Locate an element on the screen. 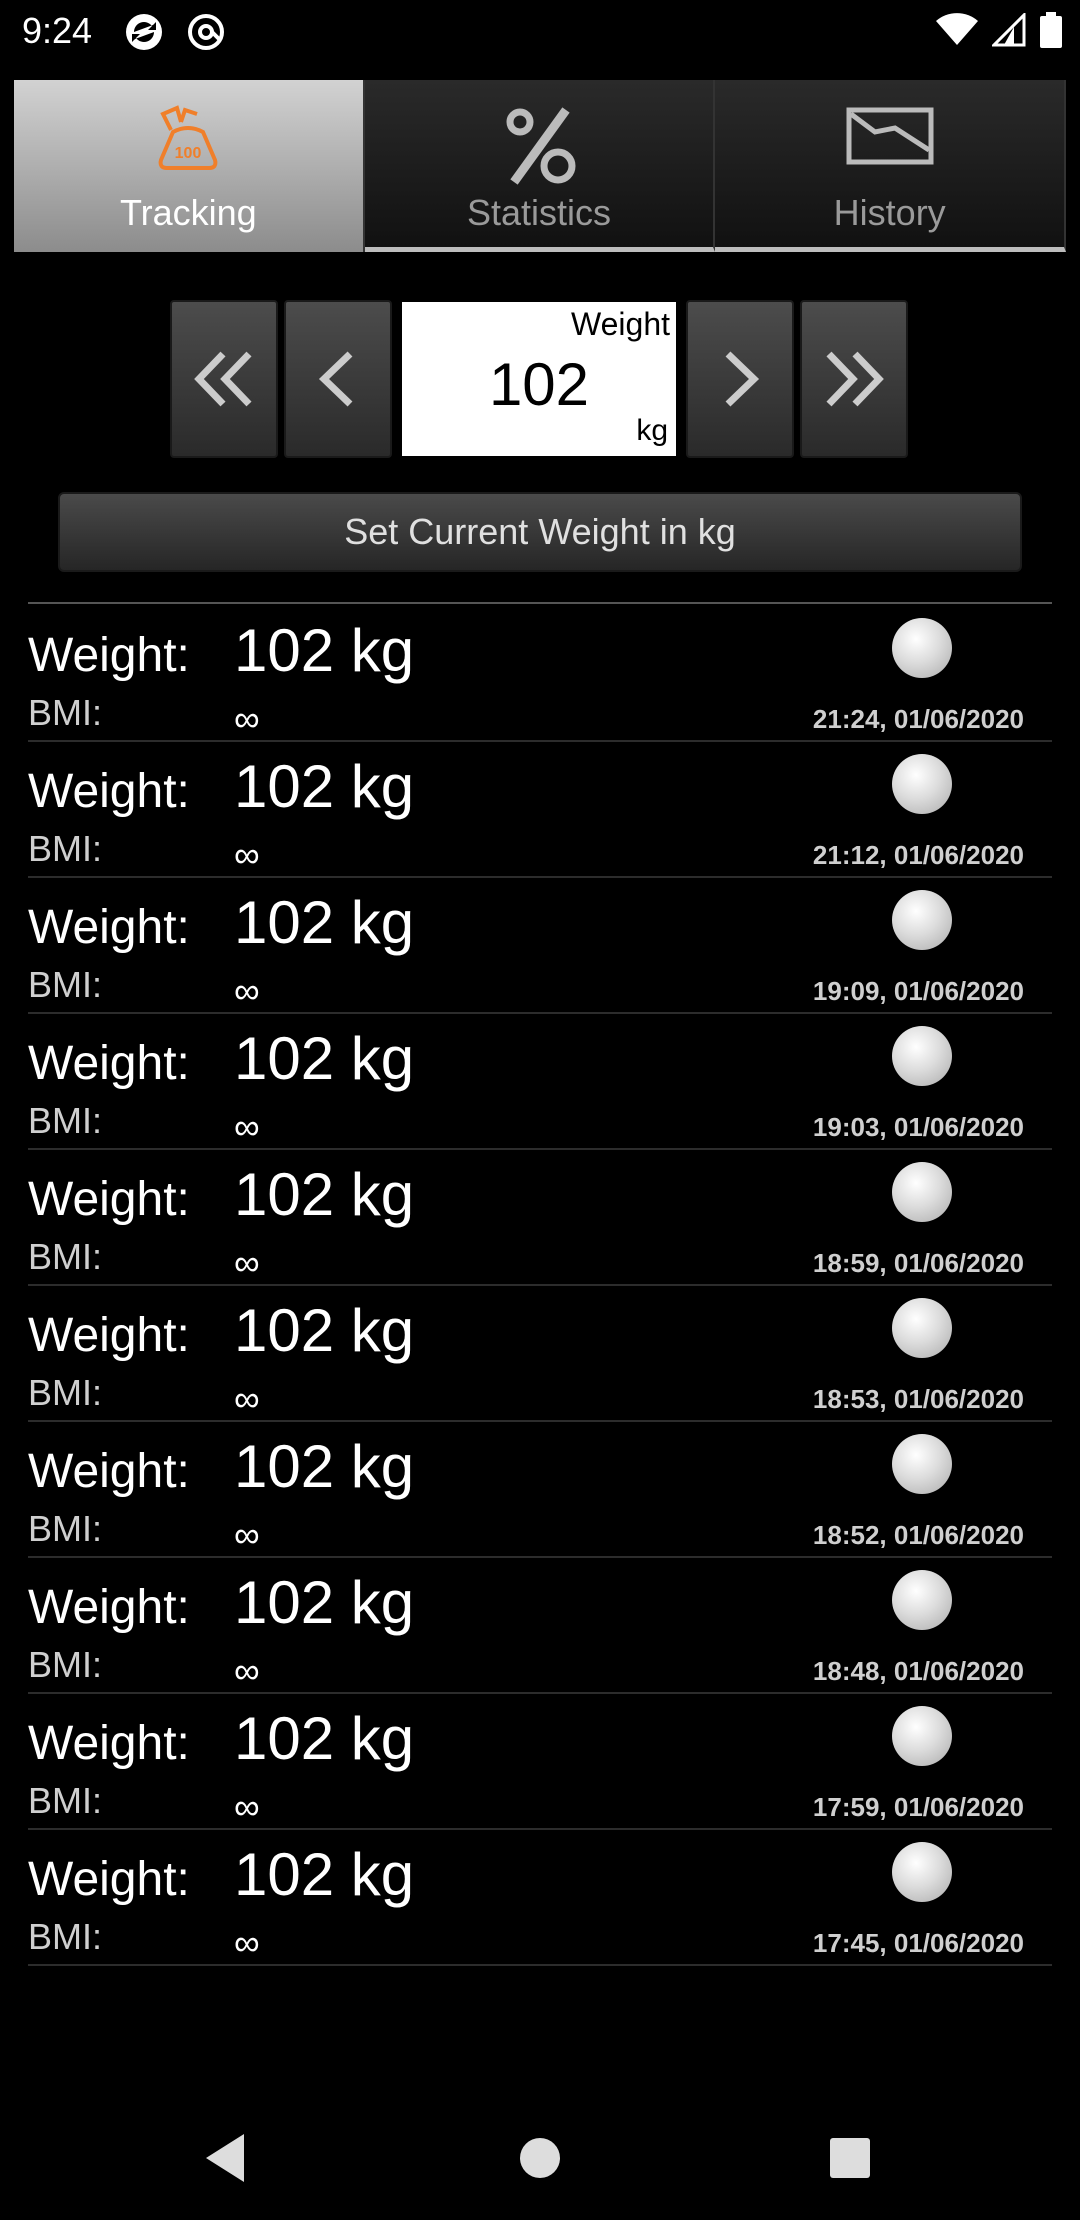 Image resolution: width=1080 pixels, height=2220 pixels. double-chevron-right-icon is located at coordinates (855, 379).